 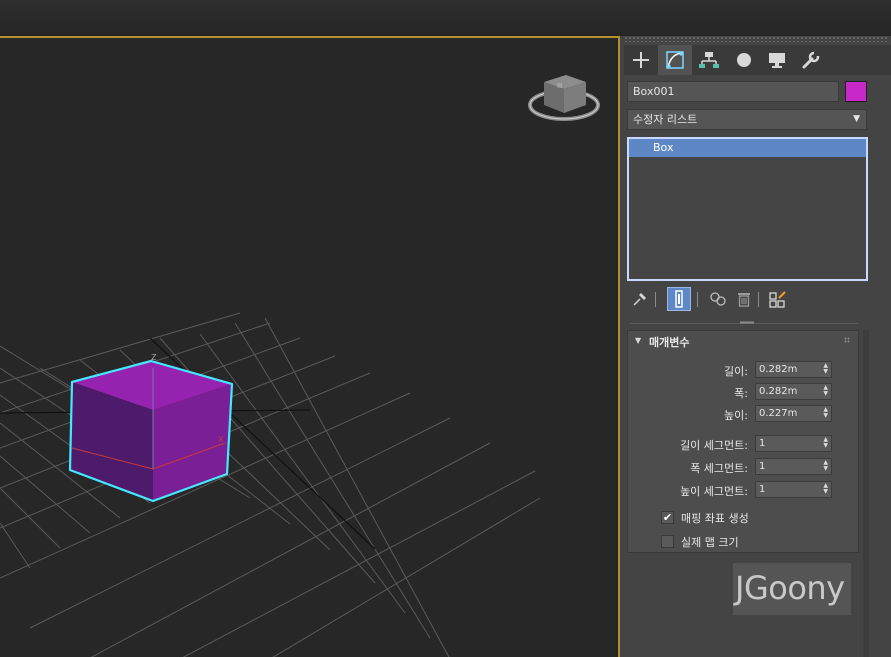 I want to click on configure-modifier-sets-button, so click(x=778, y=299).